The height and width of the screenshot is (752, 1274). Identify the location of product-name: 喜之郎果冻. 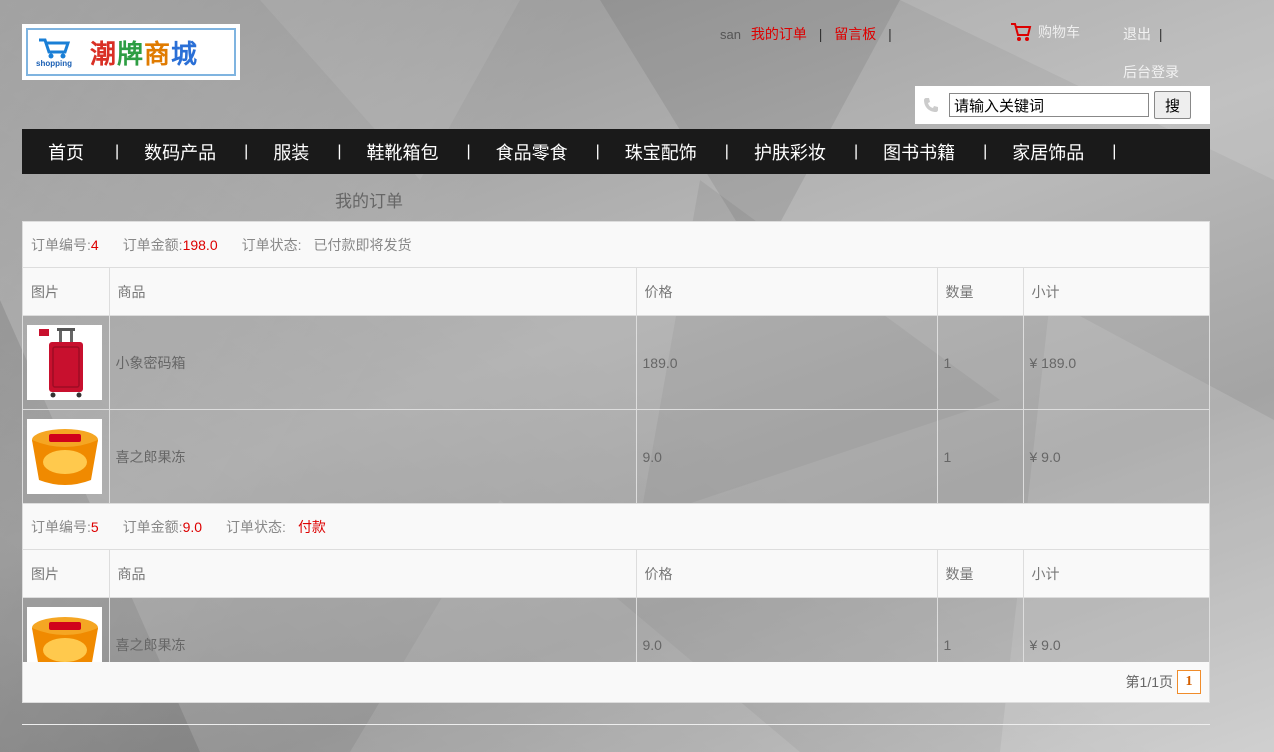
(373, 456).